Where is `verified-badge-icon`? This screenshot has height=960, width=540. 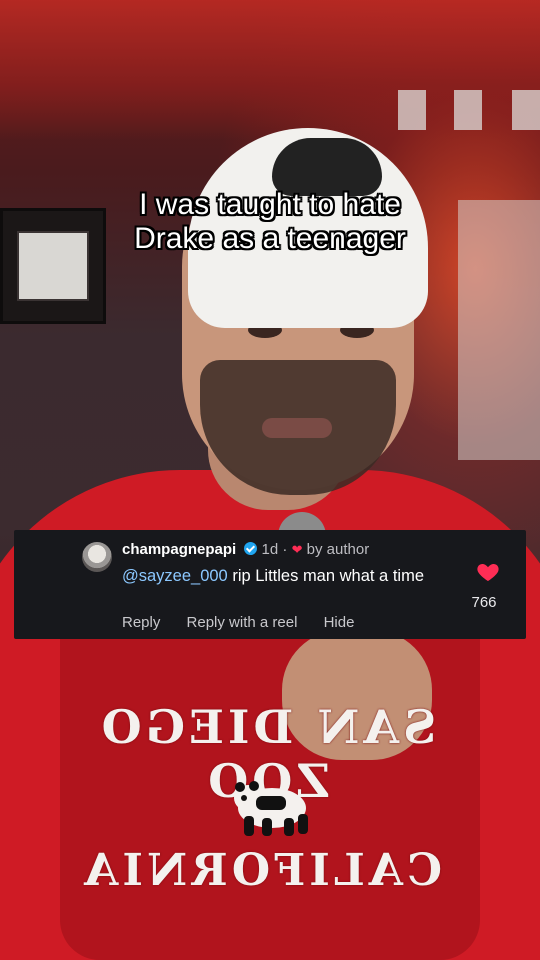
verified-badge-icon is located at coordinates (251, 548).